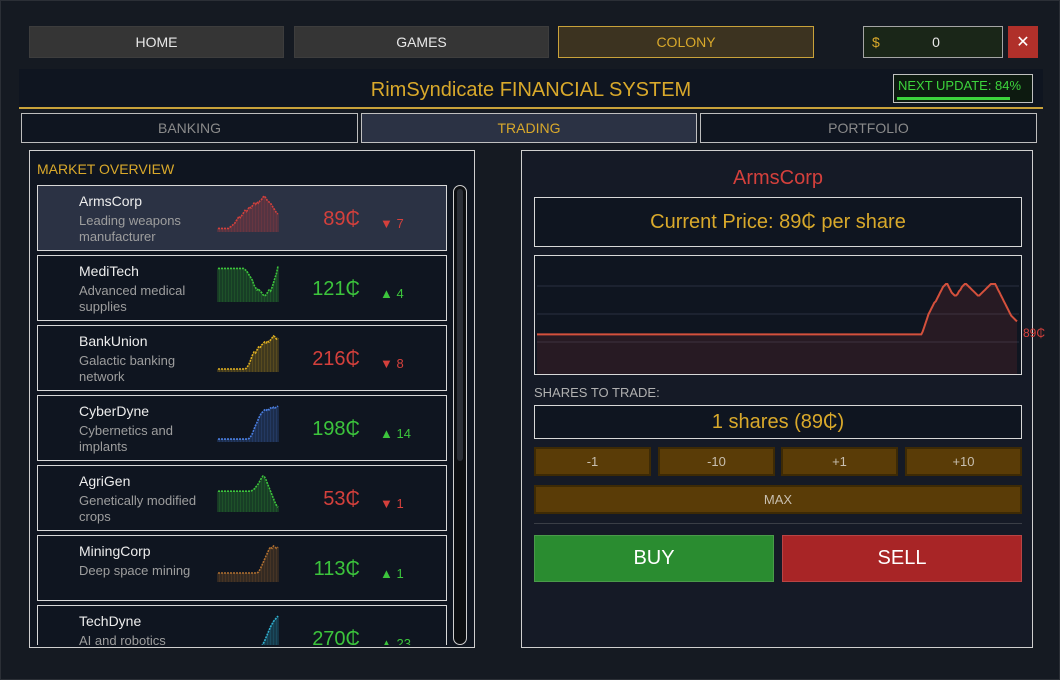 The height and width of the screenshot is (680, 1060). What do you see at coordinates (189, 128) in the screenshot?
I see `tab-banking: BANKING` at bounding box center [189, 128].